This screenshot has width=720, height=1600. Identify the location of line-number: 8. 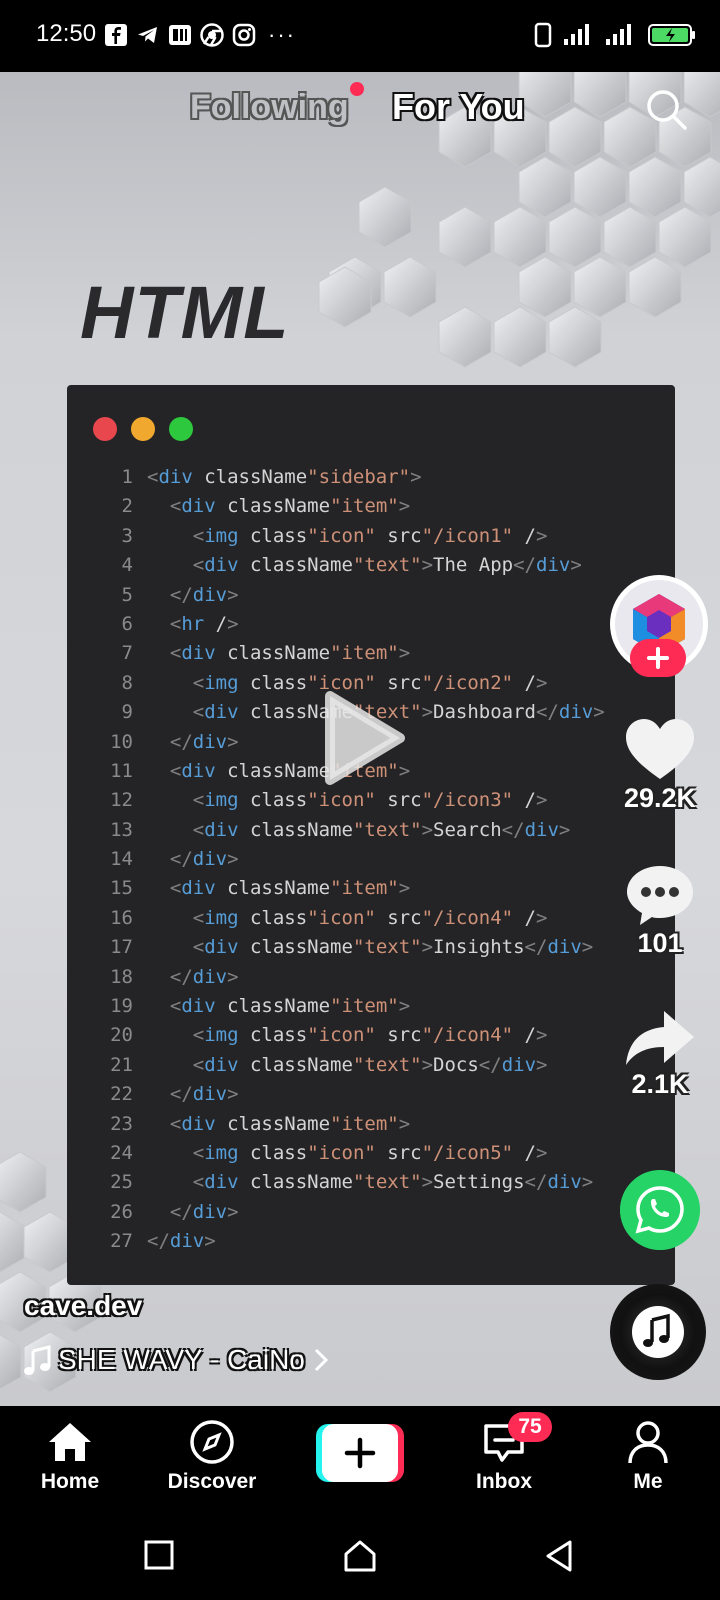
(127, 682).